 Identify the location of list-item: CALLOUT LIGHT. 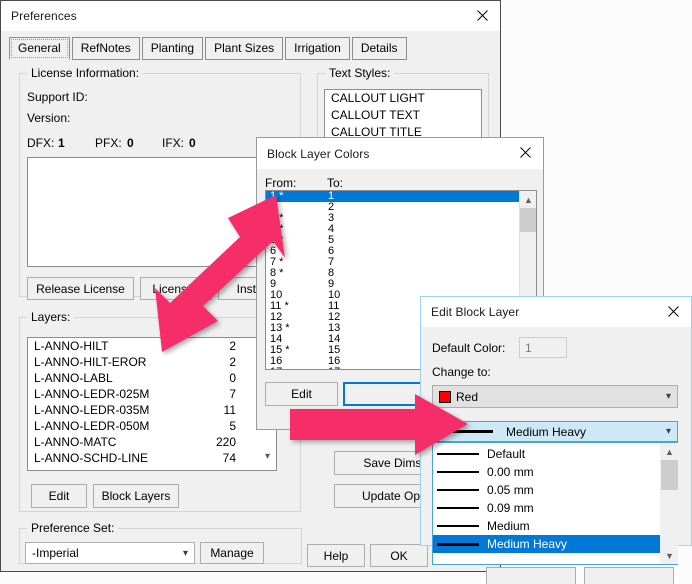
(403, 98).